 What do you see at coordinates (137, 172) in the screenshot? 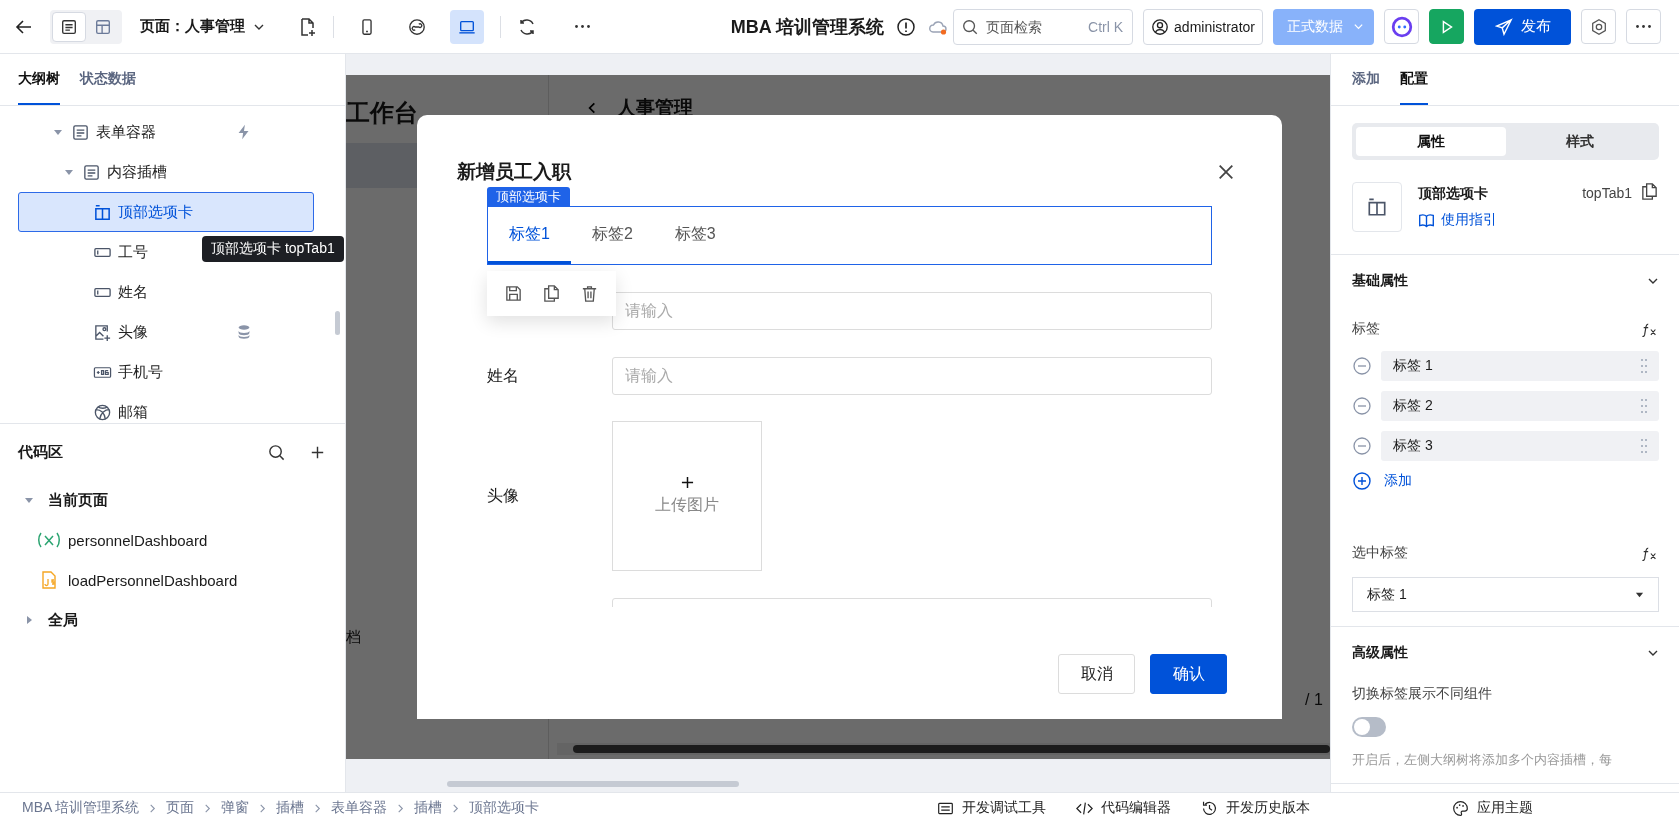
I see `tree-item-label: 内容插槽` at bounding box center [137, 172].